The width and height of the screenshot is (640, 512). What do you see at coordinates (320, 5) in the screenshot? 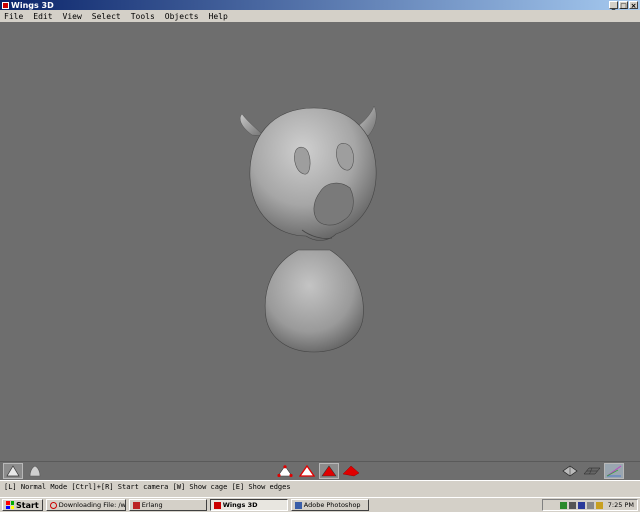
I see `title-bar: Wings 3D _ □ ×` at bounding box center [320, 5].